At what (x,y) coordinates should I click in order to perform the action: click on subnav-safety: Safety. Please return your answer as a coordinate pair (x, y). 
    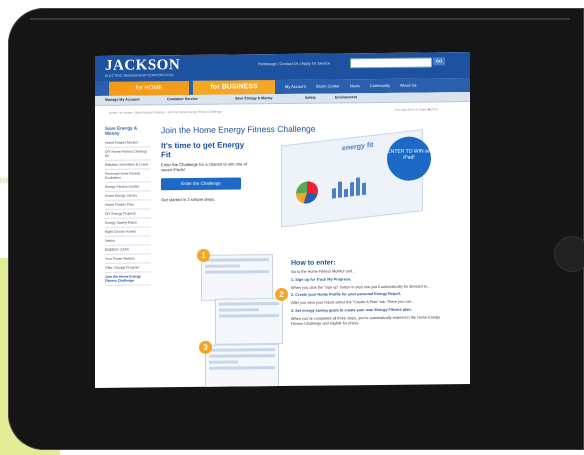
    Looking at the image, I should click on (310, 98).